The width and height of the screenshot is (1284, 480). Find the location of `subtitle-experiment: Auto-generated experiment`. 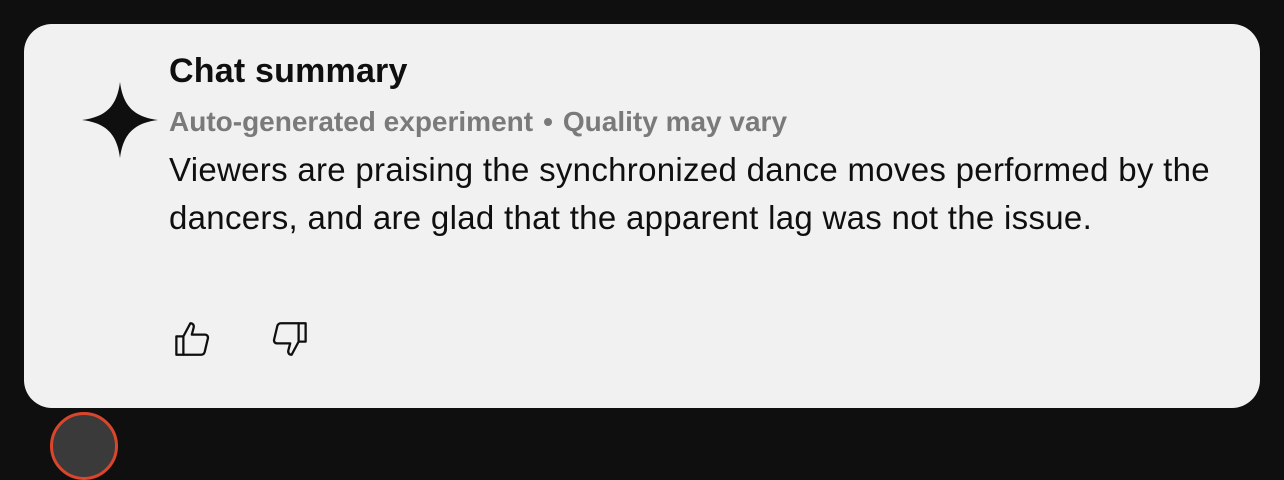

subtitle-experiment: Auto-generated experiment is located at coordinates (351, 121).